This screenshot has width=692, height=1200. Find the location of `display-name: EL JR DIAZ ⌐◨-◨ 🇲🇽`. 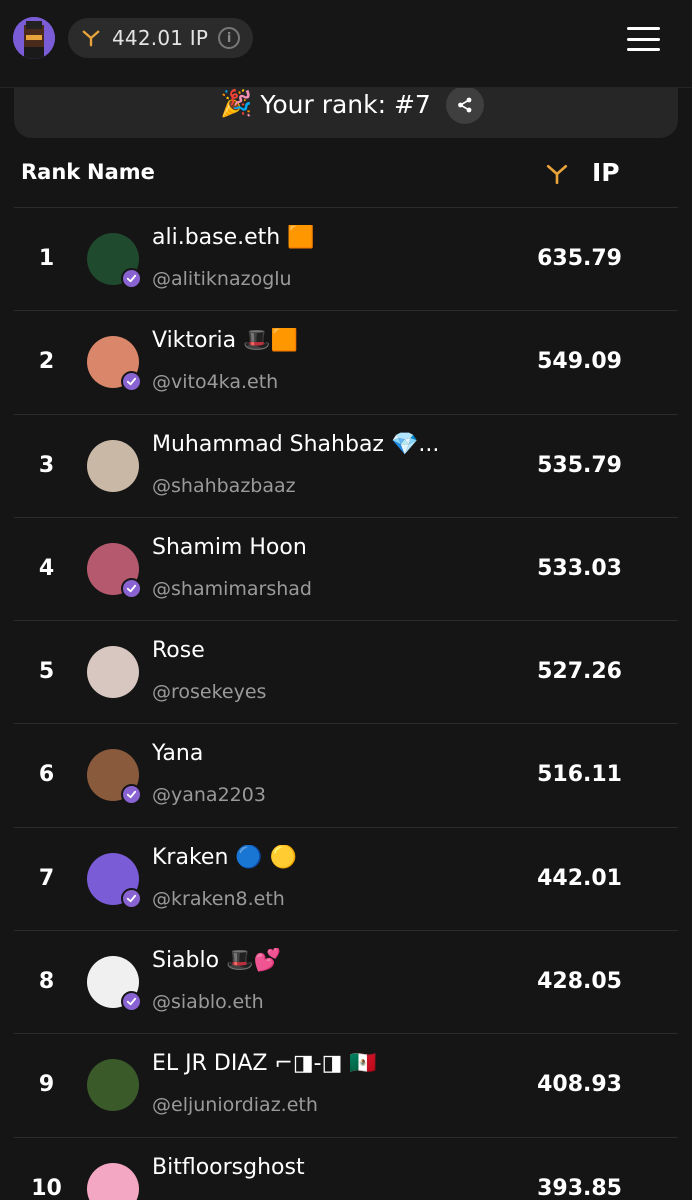

display-name: EL JR DIAZ ⌐◨-◨ 🇲🇽 is located at coordinates (264, 1063).